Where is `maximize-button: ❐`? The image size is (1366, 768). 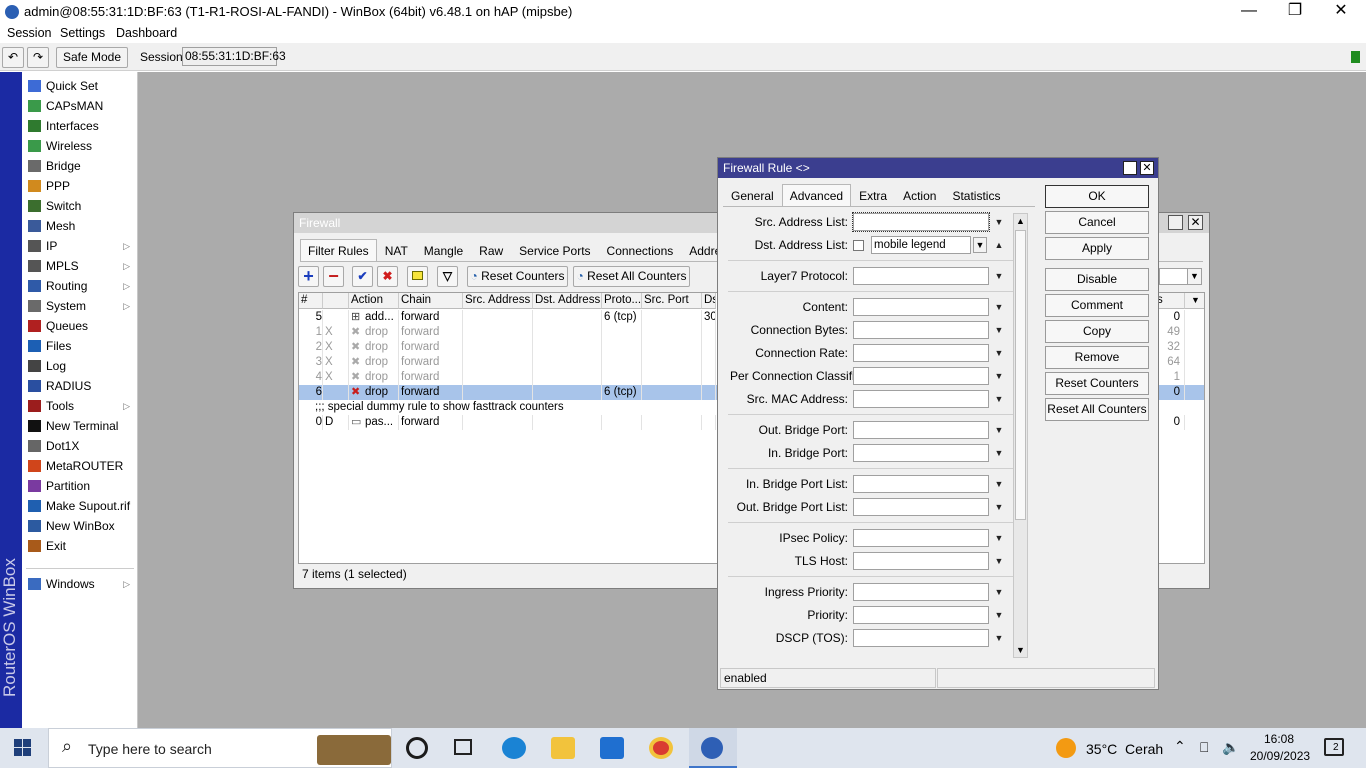
maximize-button: ❐ is located at coordinates (1295, 12).